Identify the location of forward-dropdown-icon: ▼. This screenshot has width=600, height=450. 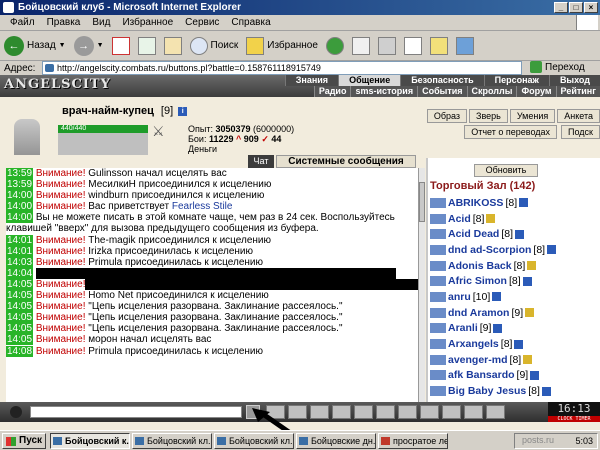
(100, 45).